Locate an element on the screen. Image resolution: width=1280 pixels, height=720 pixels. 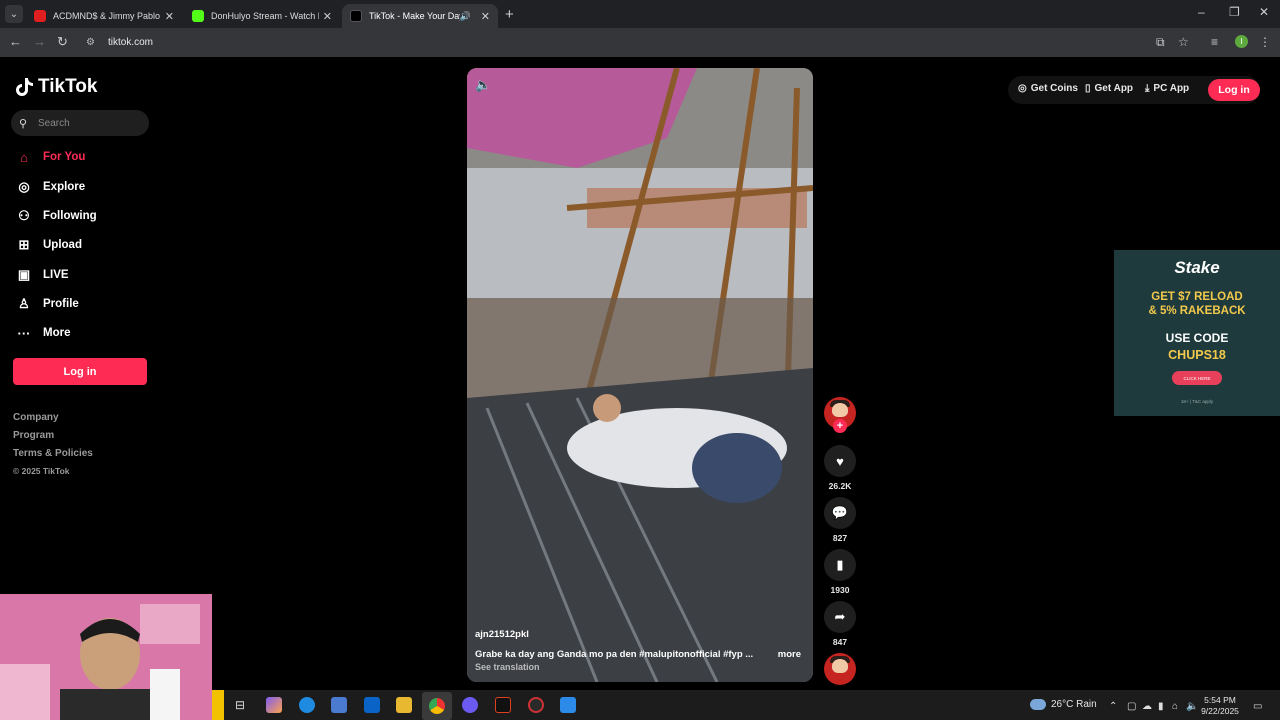
tray-chevron-icon: ⌃ is located at coordinates (1113, 706).